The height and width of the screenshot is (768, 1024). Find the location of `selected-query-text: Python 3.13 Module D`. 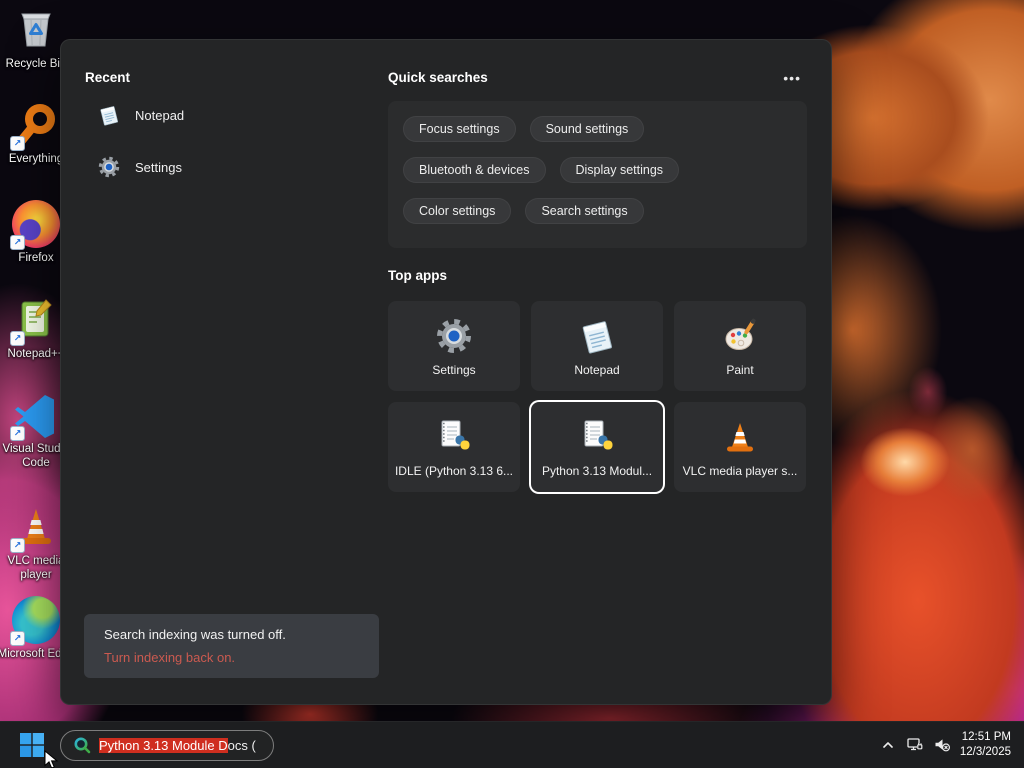

selected-query-text: Python 3.13 Module D is located at coordinates (163, 745).